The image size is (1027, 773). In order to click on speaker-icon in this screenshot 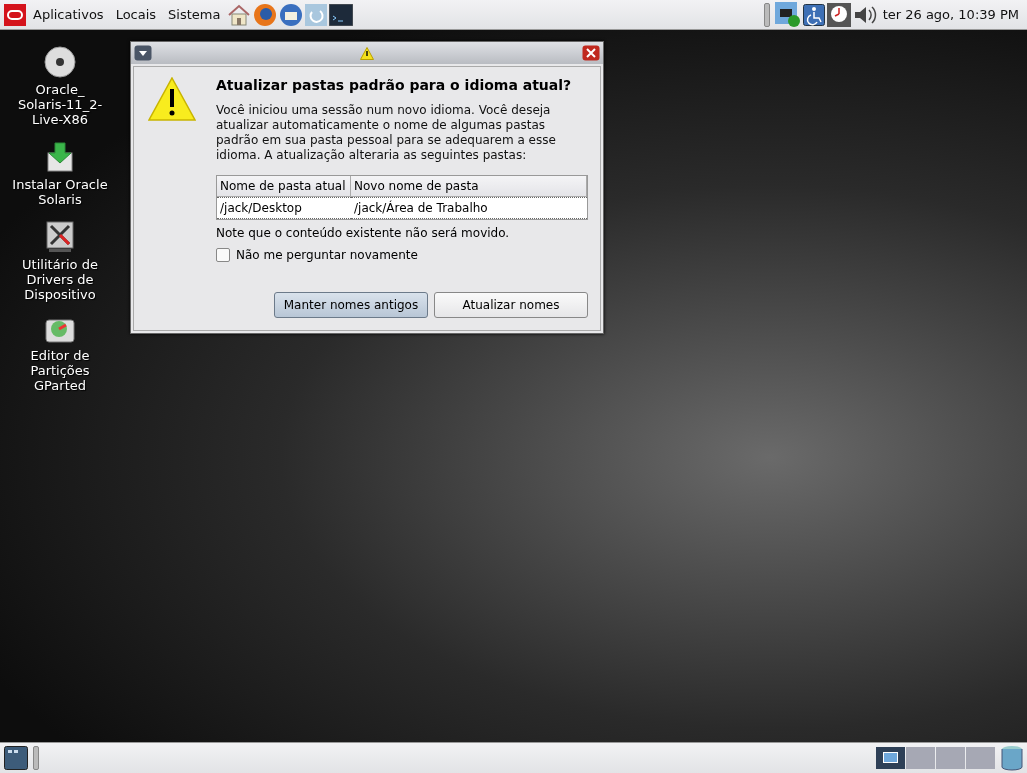, I will do `click(864, 14)`.